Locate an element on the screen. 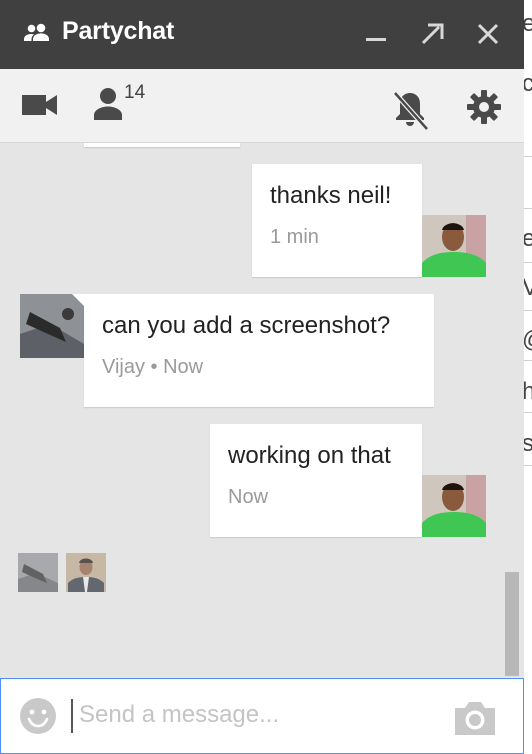 The height and width of the screenshot is (754, 532). message-text: working on that is located at coordinates (309, 455).